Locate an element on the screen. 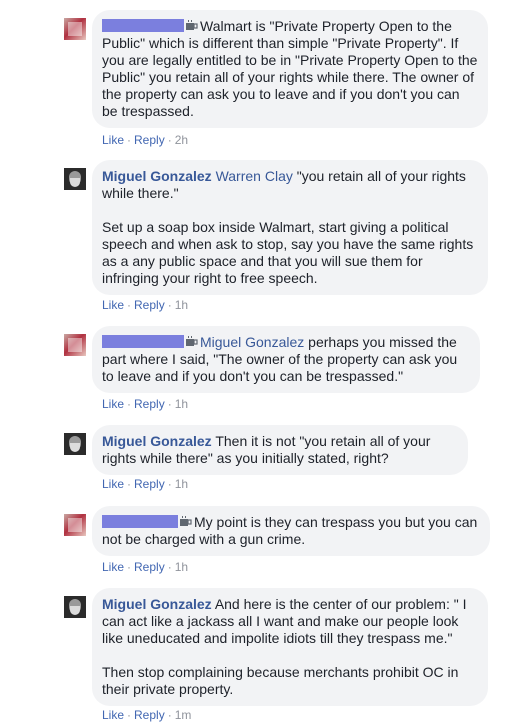 The width and height of the screenshot is (526, 728). comment-timestamp: 1m is located at coordinates (183, 715).